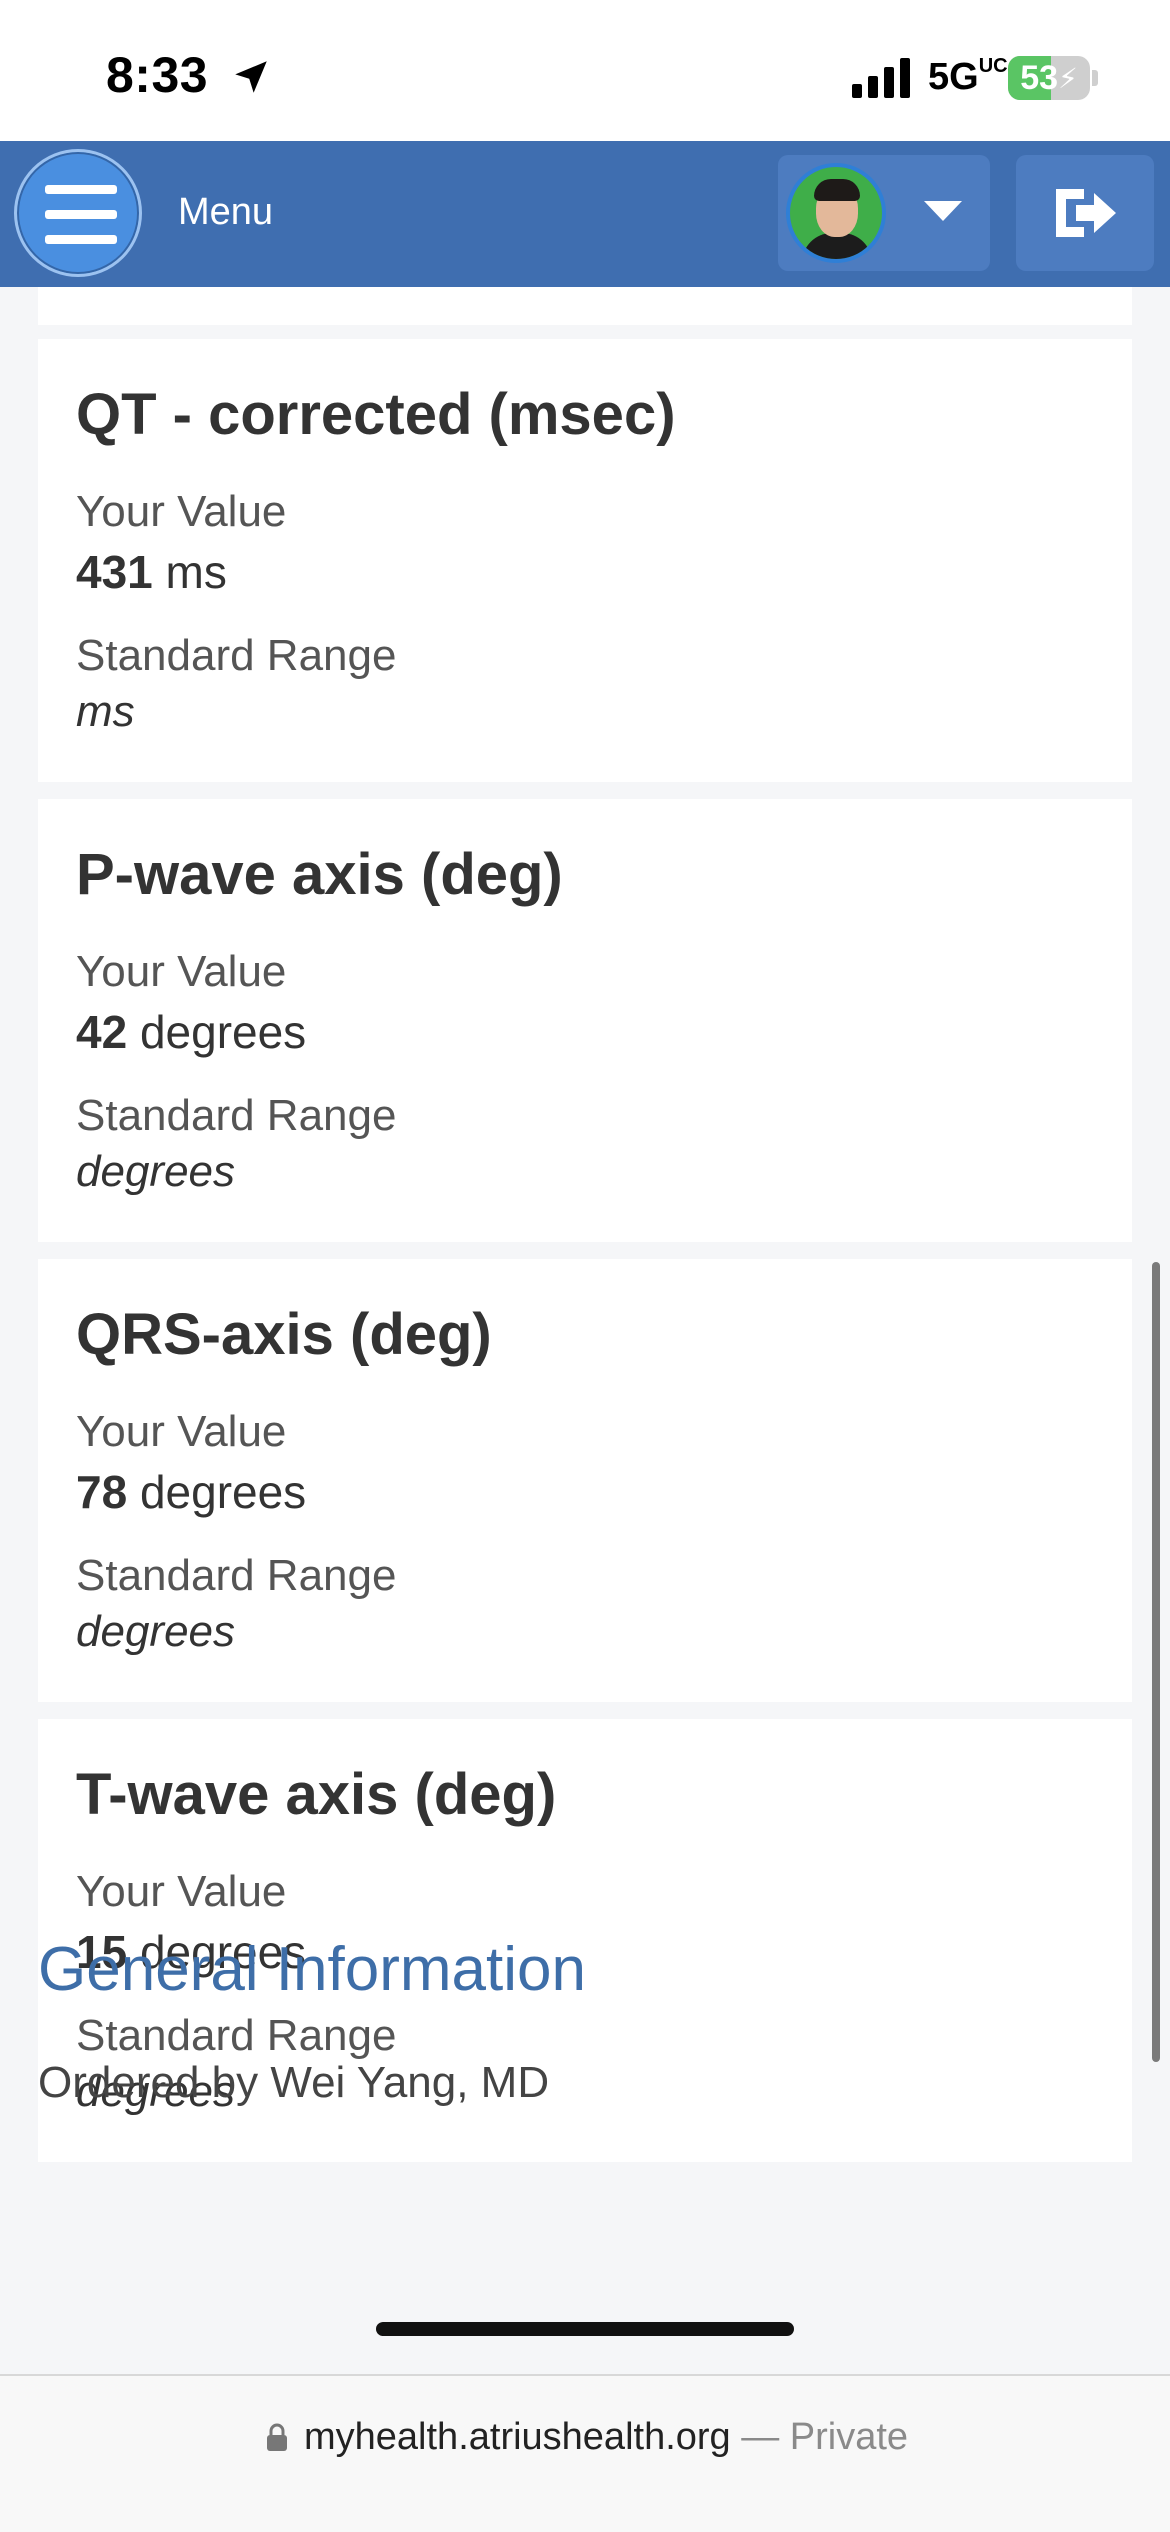 This screenshot has width=1170, height=2532. What do you see at coordinates (606, 2437) in the screenshot?
I see `url-text: myhealth.atriushealth.org — Private` at bounding box center [606, 2437].